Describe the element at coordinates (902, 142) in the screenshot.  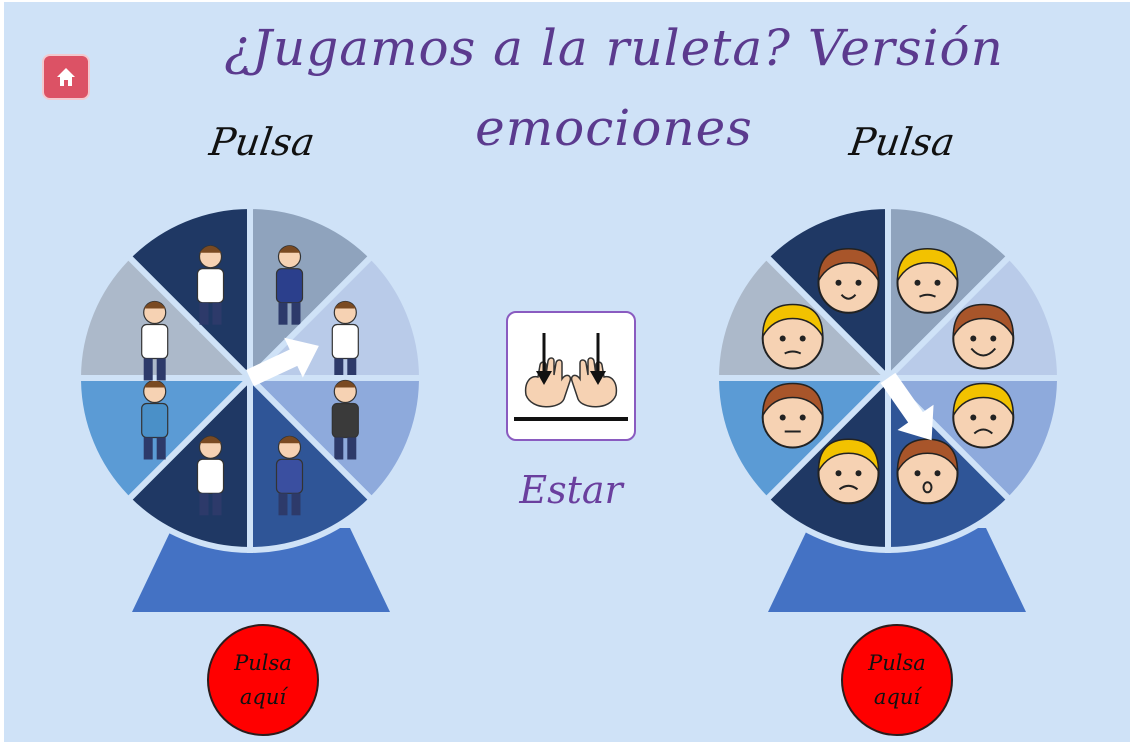
I see `right-instruction: Pulsa` at that location.